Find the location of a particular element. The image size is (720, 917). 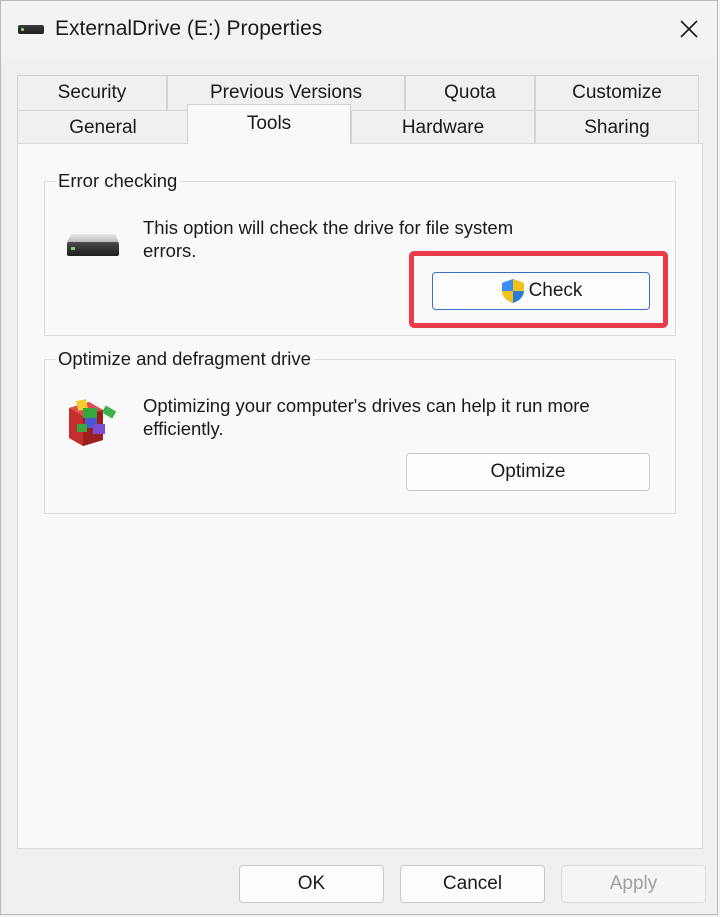

defrag-icon is located at coordinates (93, 422).